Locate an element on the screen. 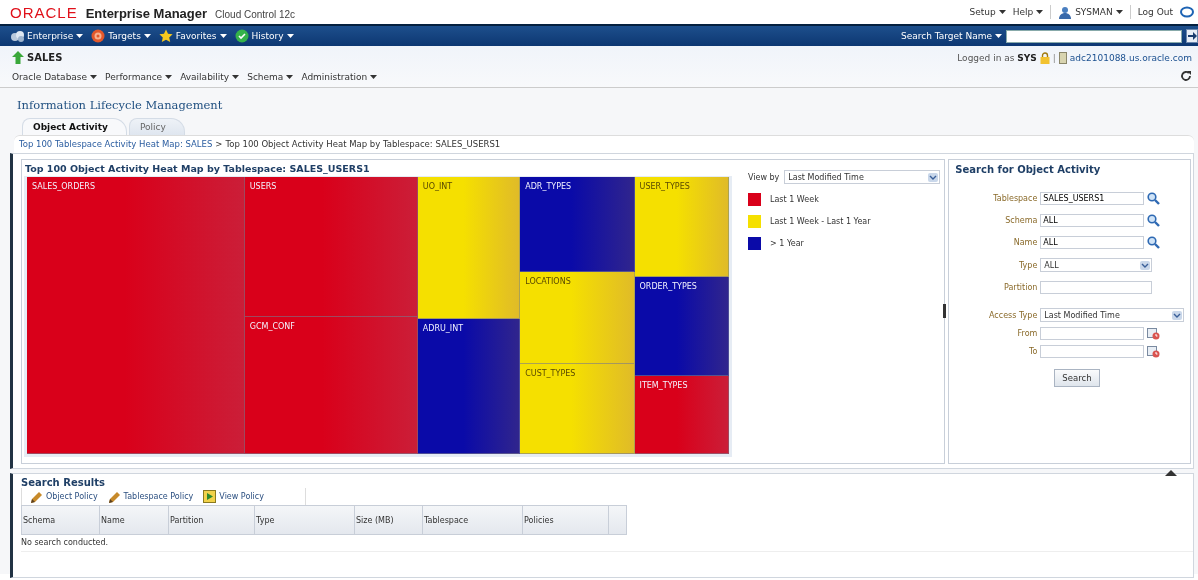 This screenshot has width=1198, height=580. field-label: From is located at coordinates (1027, 333).